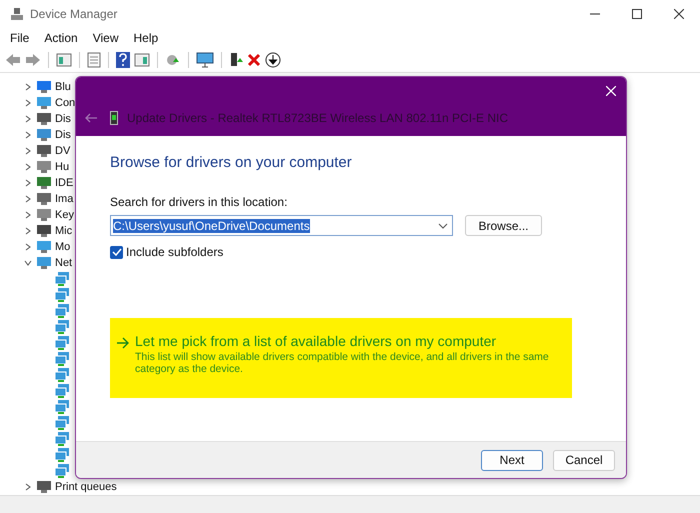 The image size is (700, 513). Describe the element at coordinates (123, 60) in the screenshot. I see `help-icon` at that location.